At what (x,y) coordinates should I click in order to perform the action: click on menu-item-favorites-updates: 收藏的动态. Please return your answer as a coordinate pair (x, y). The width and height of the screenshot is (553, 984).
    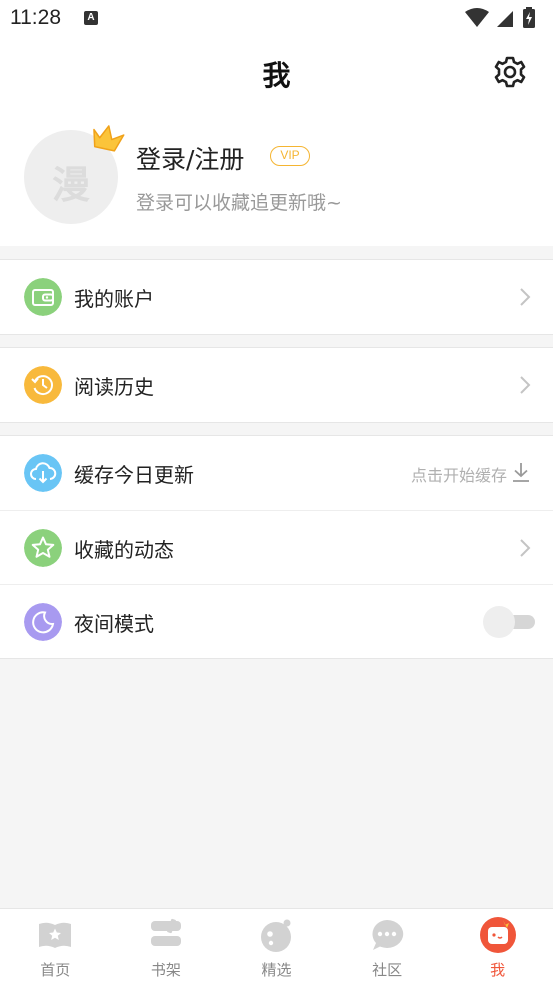
    Looking at the image, I should click on (276, 547).